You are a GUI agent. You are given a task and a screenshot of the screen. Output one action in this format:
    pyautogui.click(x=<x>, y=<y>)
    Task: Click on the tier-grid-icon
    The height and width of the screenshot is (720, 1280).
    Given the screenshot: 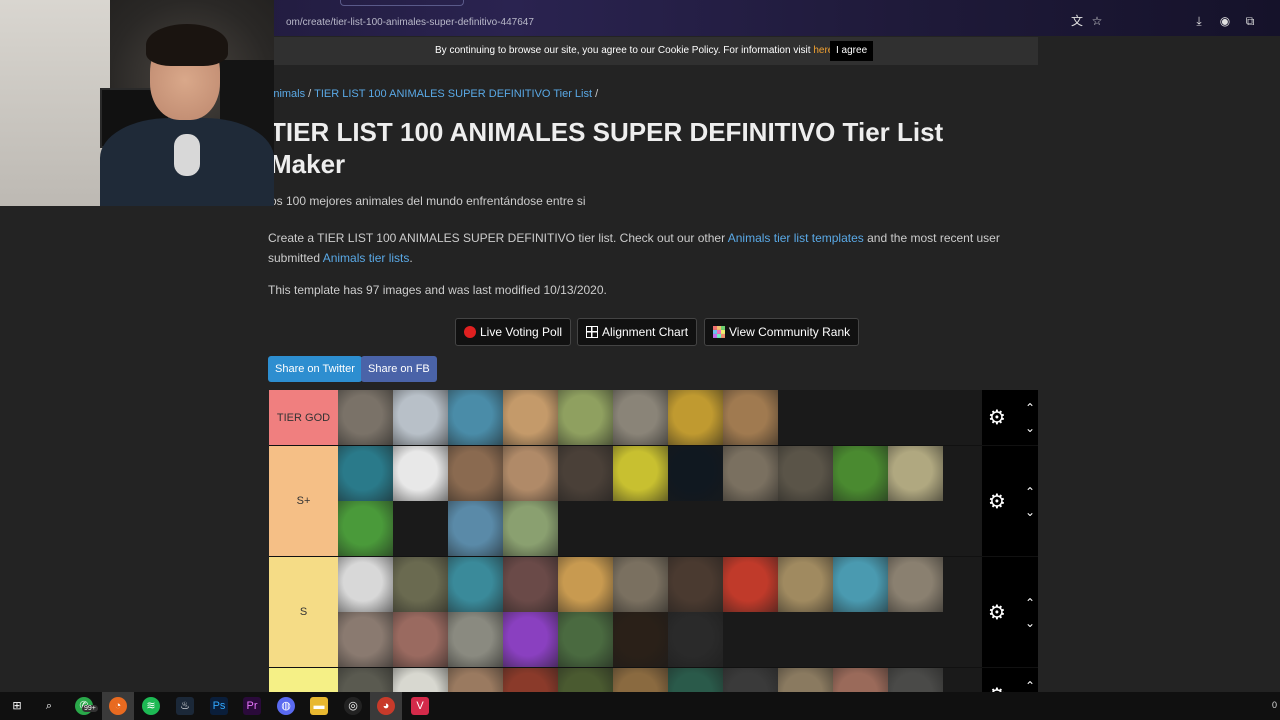 What is the action you would take?
    pyautogui.click(x=719, y=332)
    